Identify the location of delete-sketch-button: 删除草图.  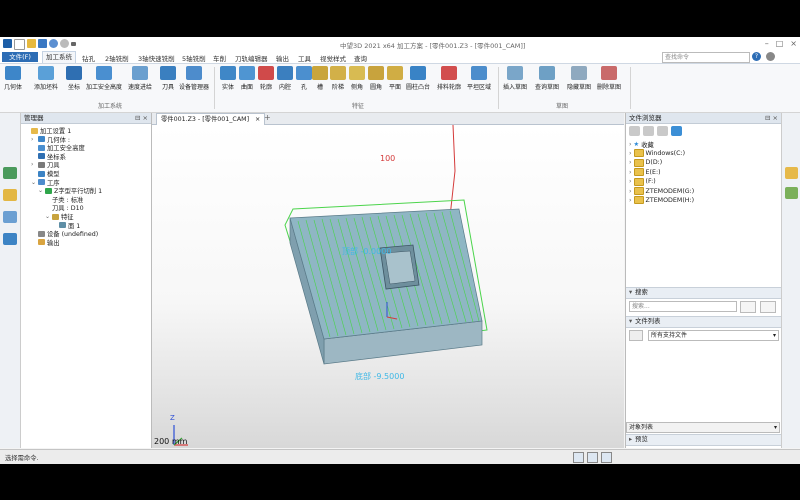
(609, 78).